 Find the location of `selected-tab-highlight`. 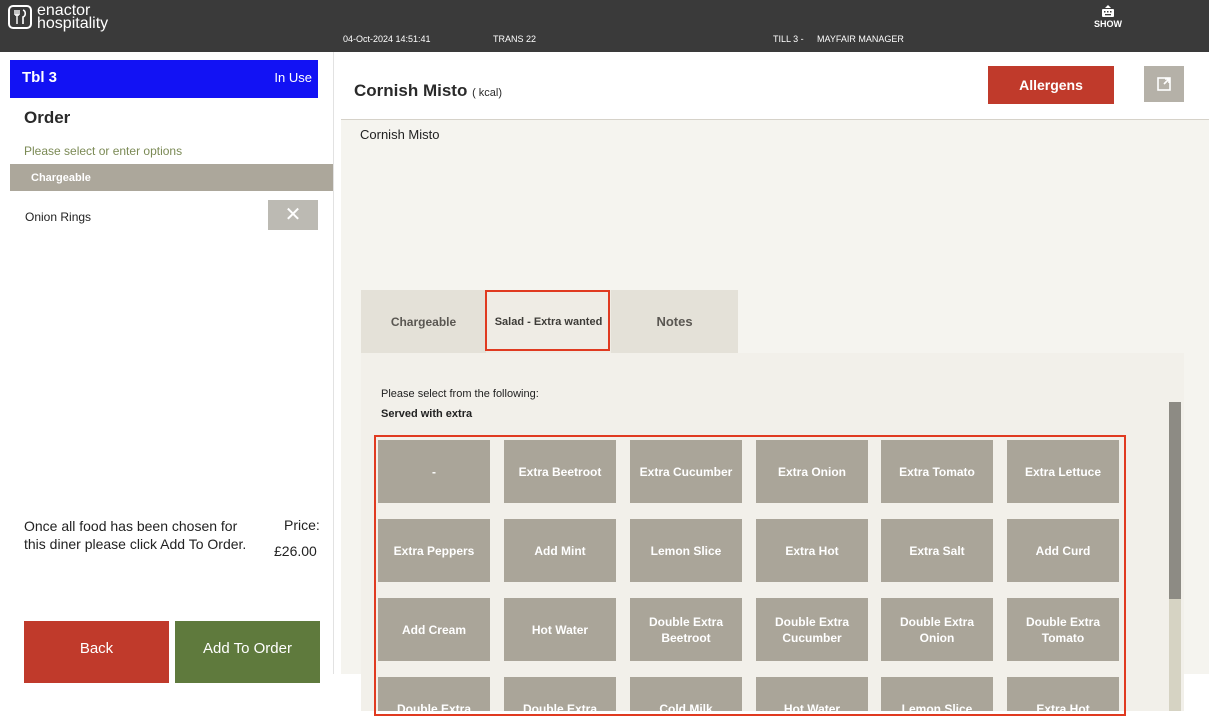

selected-tab-highlight is located at coordinates (547, 320).